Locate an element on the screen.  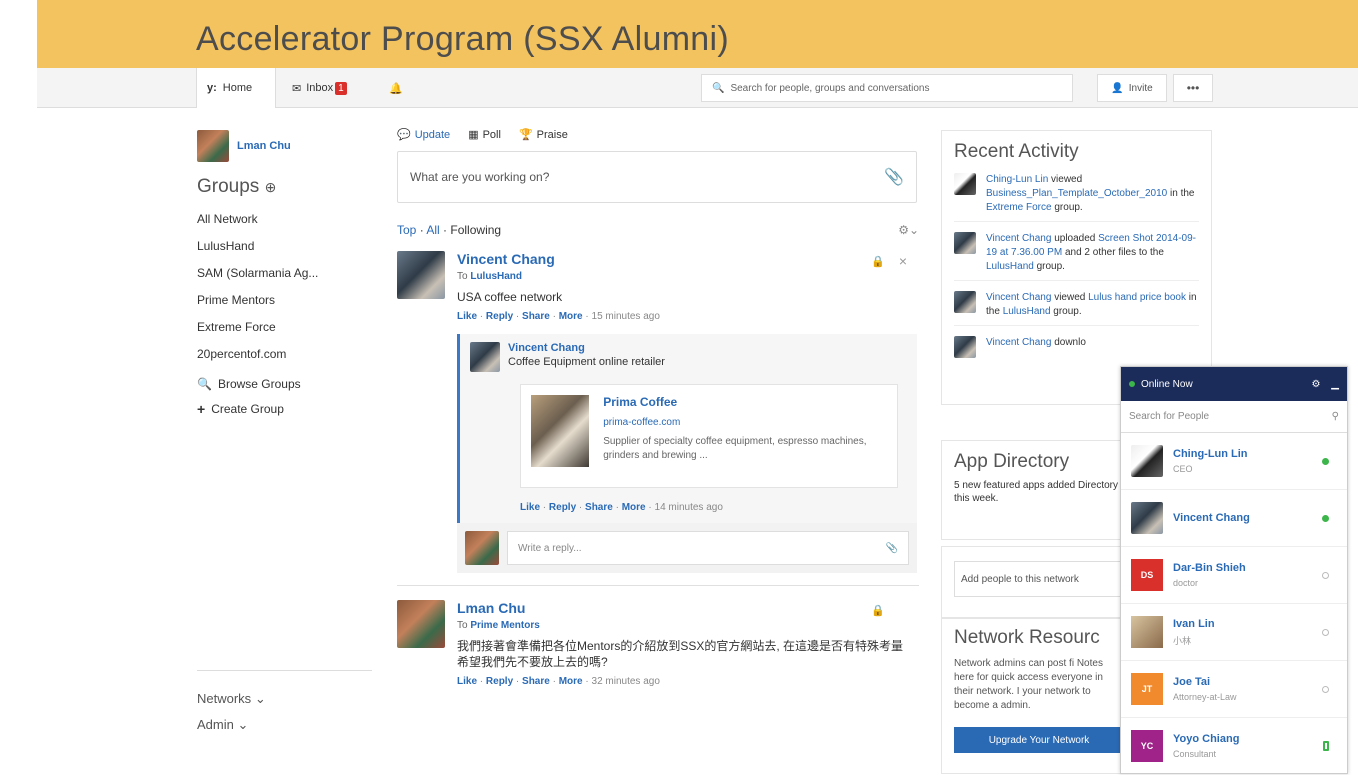
recipient-group-link: LulusHand is located at coordinates (496, 276).